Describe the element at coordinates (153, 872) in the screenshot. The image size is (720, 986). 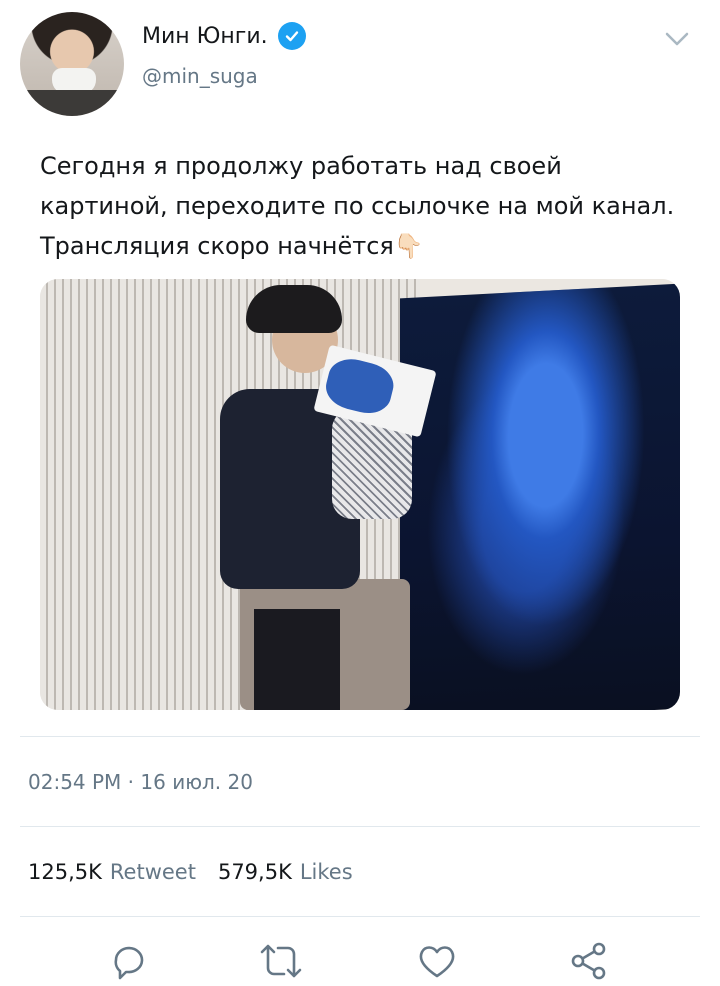
I see `retweet-label: Retweet` at that location.